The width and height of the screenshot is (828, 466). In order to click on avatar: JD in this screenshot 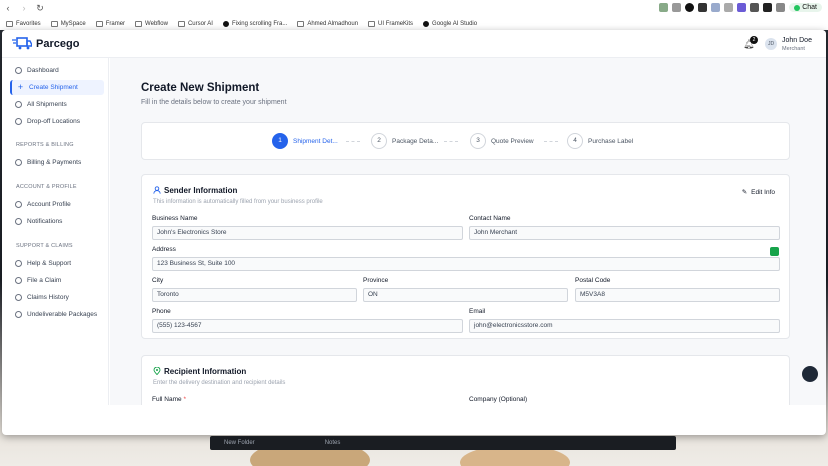, I will do `click(771, 44)`.